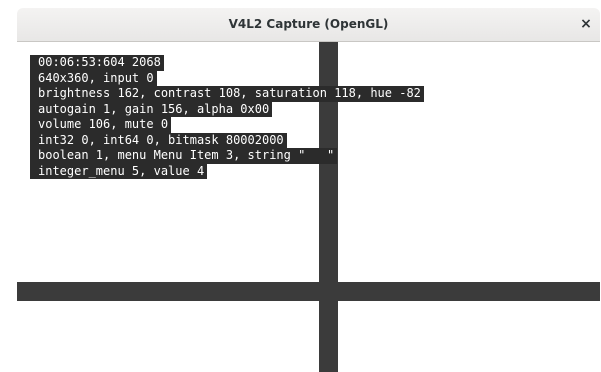  Describe the element at coordinates (101, 125) in the screenshot. I see `osd-line-audio: volume 106, mute 0` at that location.